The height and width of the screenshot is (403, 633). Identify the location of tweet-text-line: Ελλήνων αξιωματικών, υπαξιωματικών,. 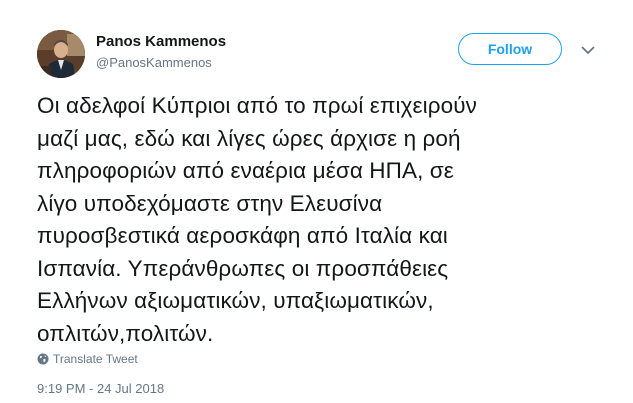
(235, 300).